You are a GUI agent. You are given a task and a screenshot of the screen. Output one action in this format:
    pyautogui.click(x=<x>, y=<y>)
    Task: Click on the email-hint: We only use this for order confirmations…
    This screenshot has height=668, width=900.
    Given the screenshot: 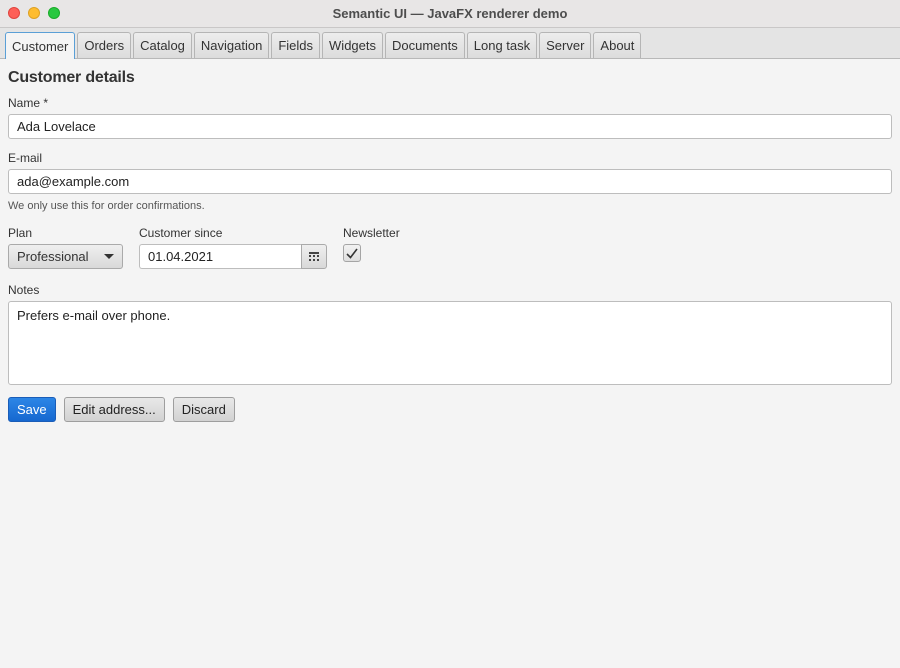 What is the action you would take?
    pyautogui.click(x=106, y=206)
    